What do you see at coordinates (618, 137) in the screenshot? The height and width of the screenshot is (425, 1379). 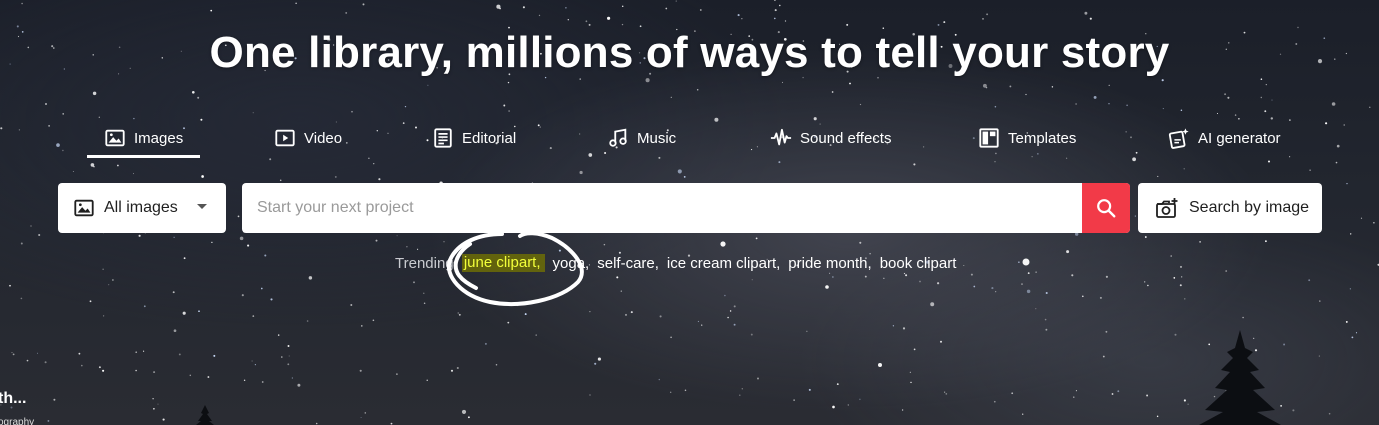 I see `music-note-icon` at bounding box center [618, 137].